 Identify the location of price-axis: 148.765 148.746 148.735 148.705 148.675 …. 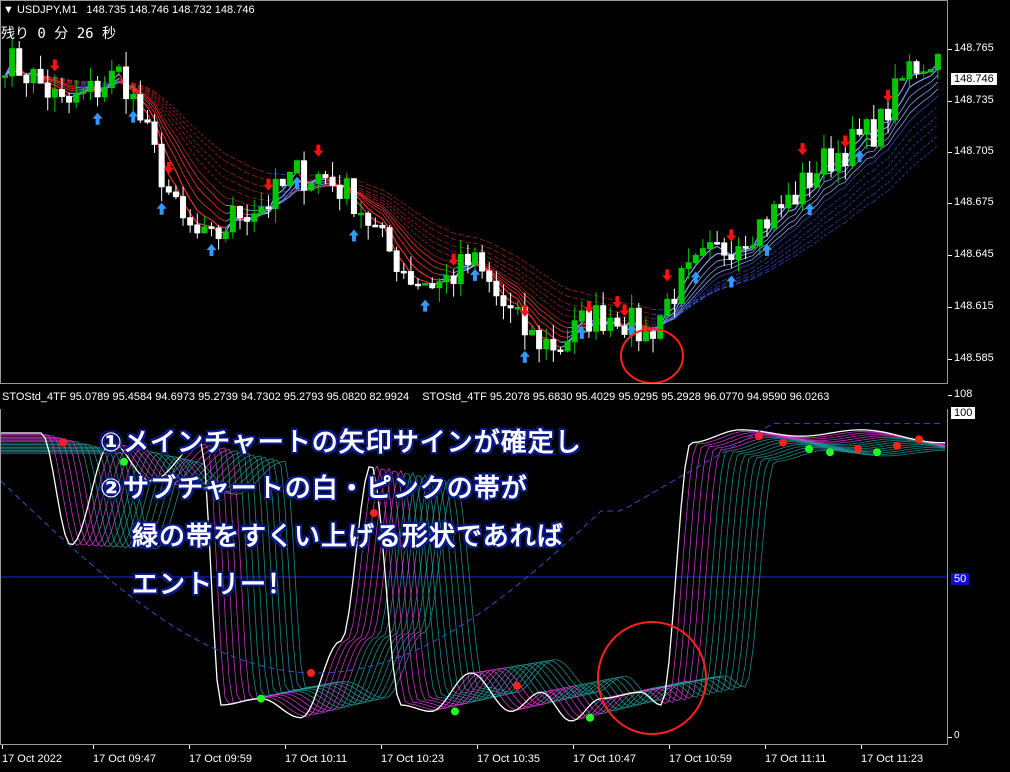
(979, 192).